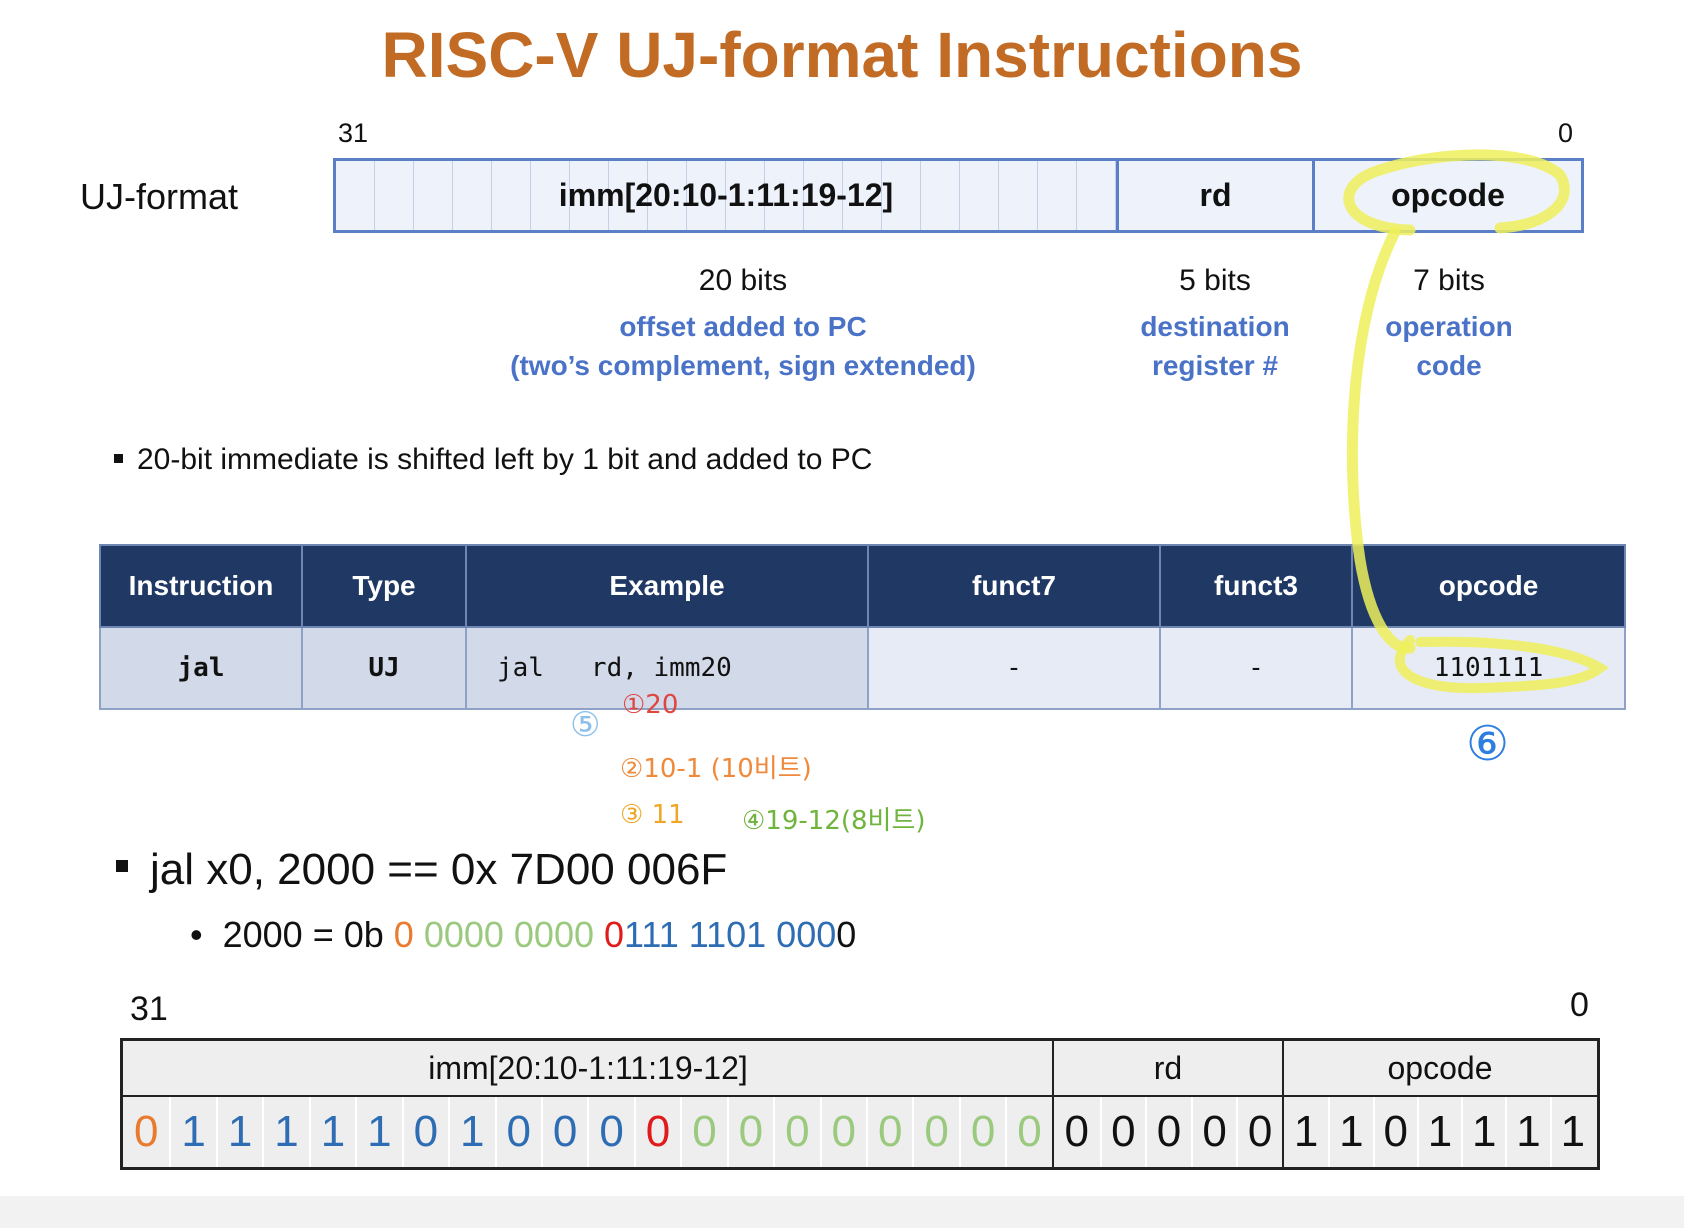  I want to click on opcode-connector-line, so click(1381, 440).